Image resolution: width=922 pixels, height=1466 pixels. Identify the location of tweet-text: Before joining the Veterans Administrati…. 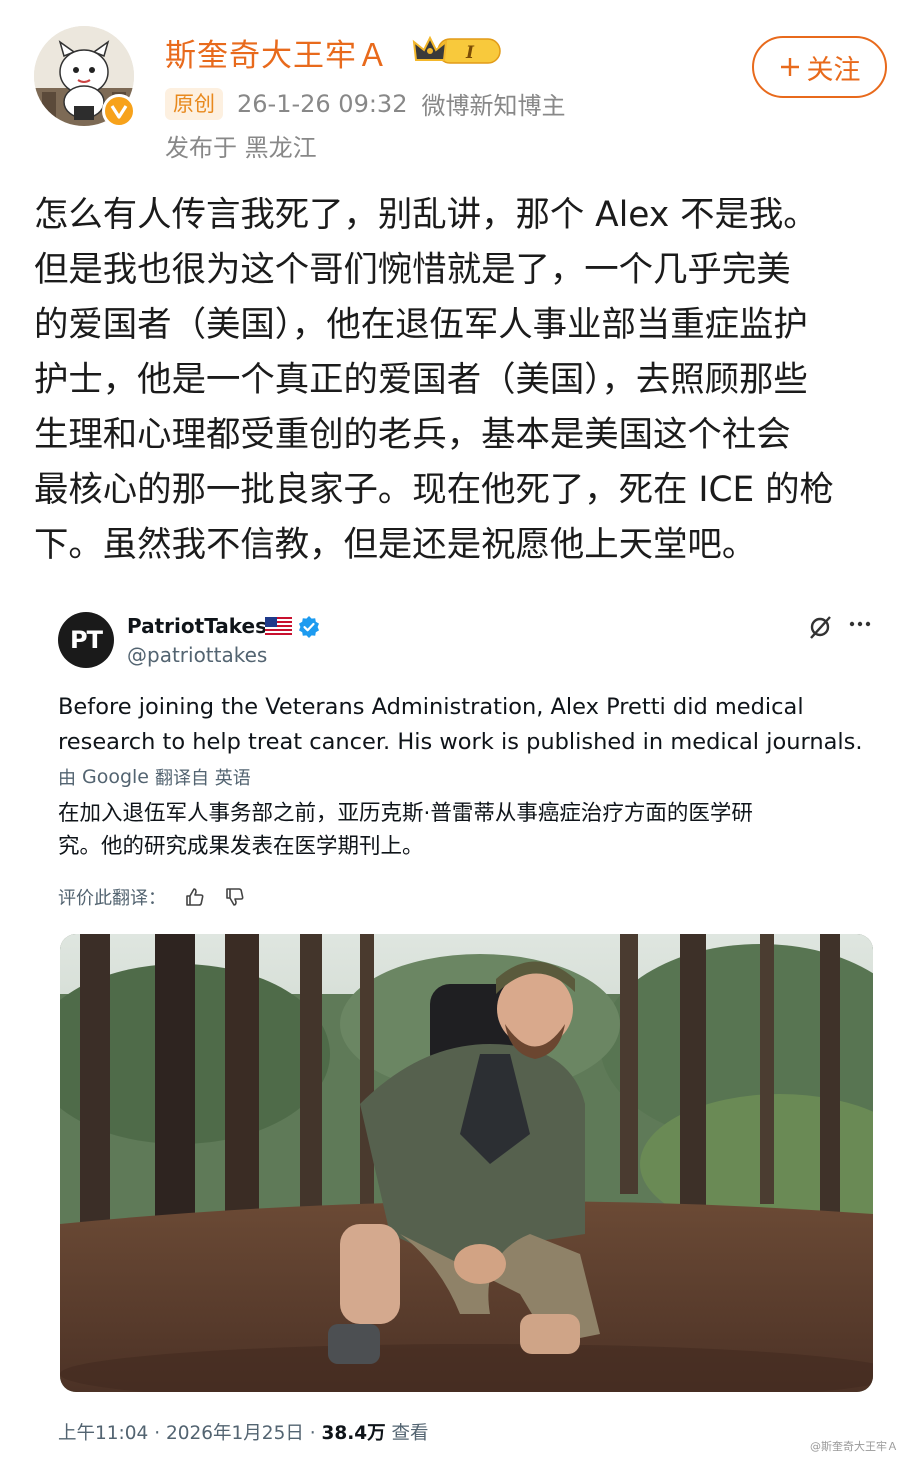
(468, 725).